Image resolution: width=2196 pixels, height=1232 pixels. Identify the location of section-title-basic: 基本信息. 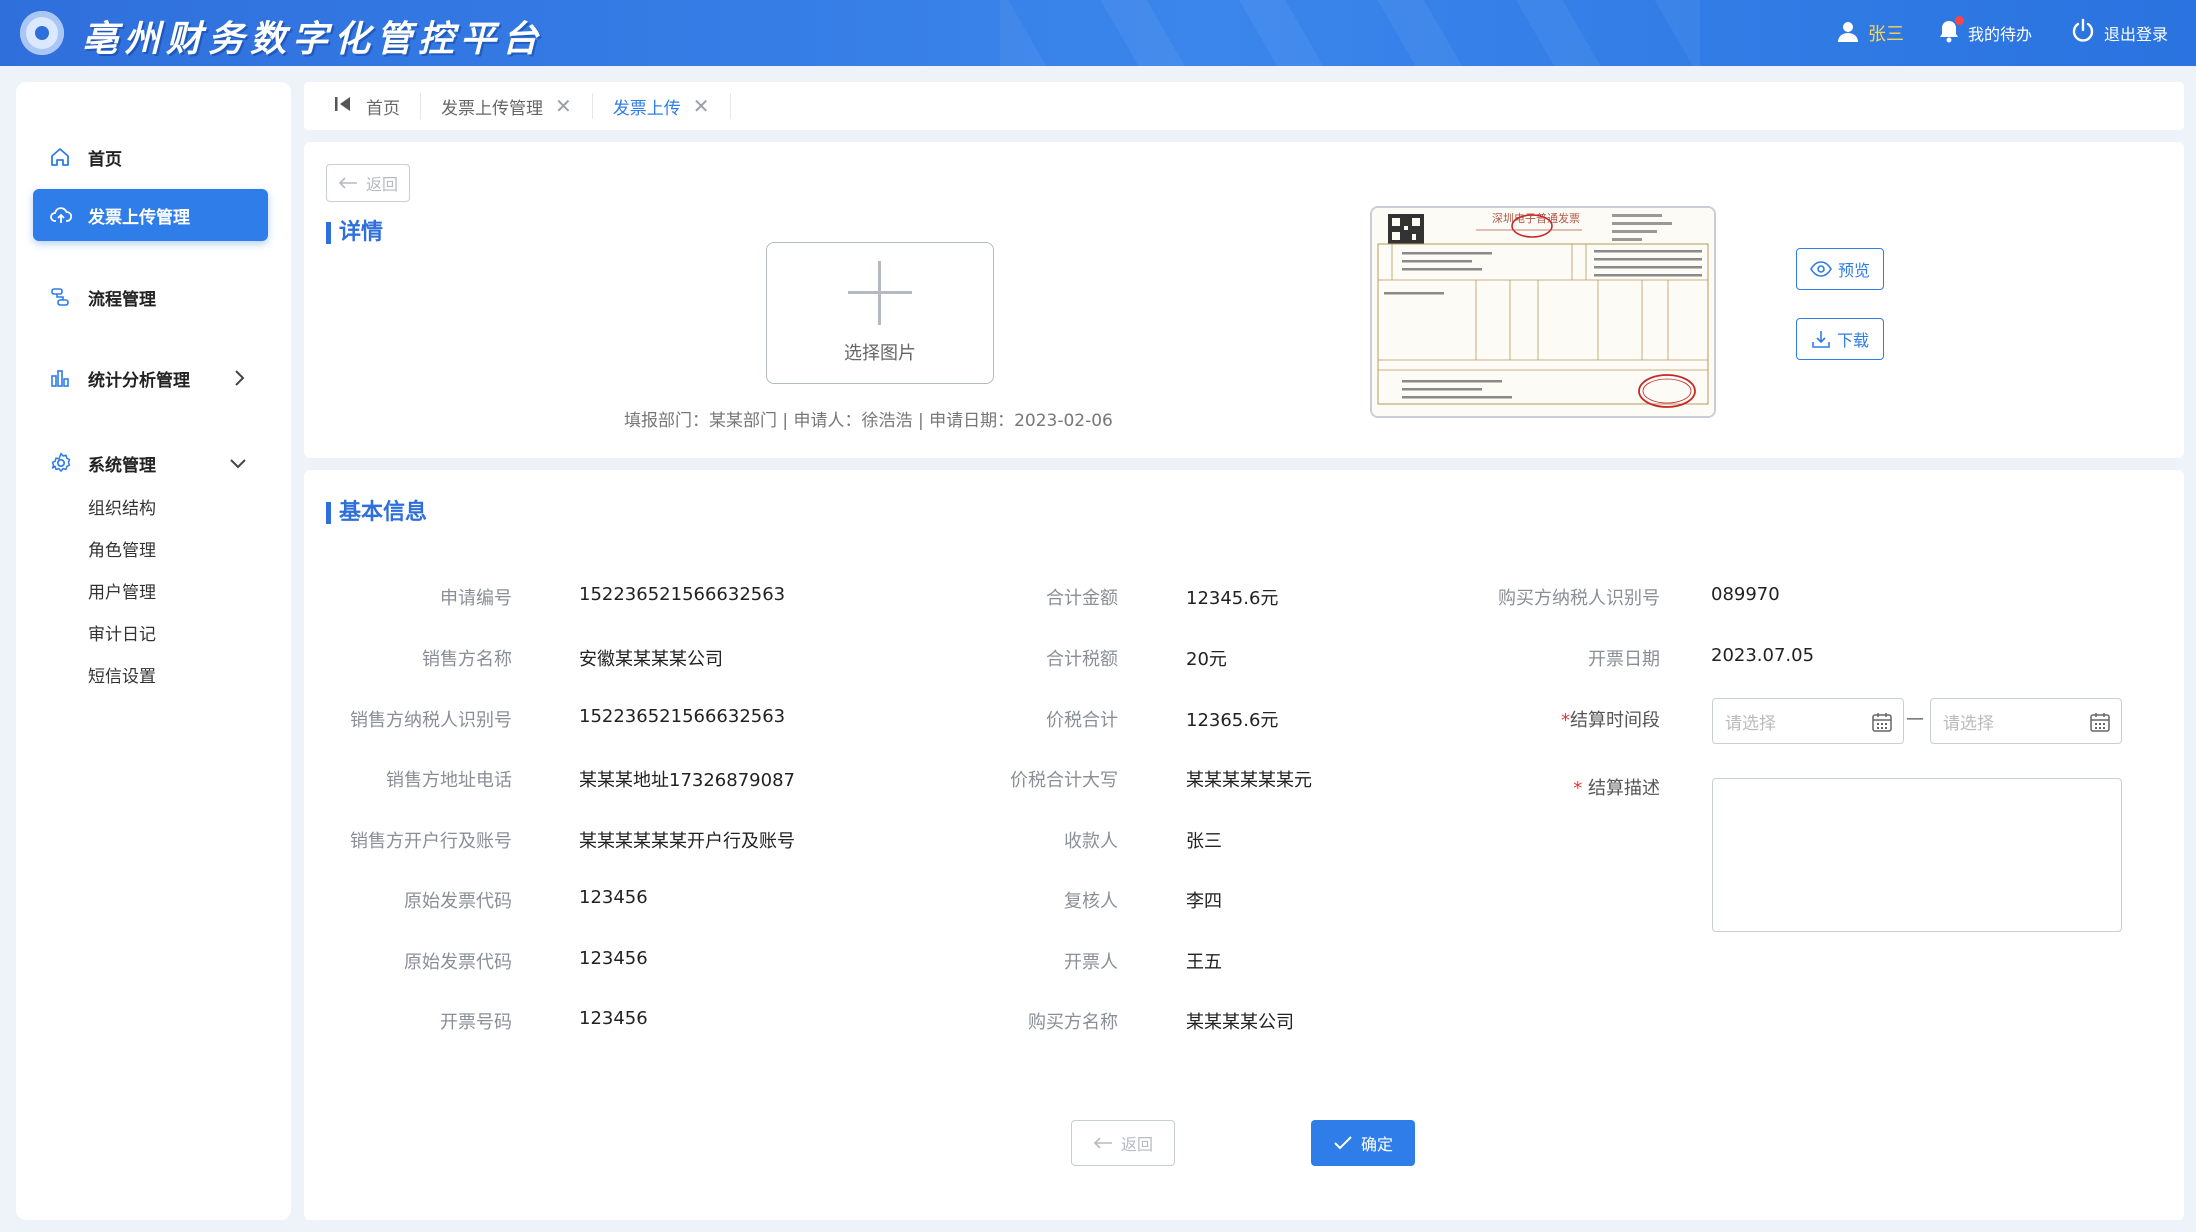
(376, 513).